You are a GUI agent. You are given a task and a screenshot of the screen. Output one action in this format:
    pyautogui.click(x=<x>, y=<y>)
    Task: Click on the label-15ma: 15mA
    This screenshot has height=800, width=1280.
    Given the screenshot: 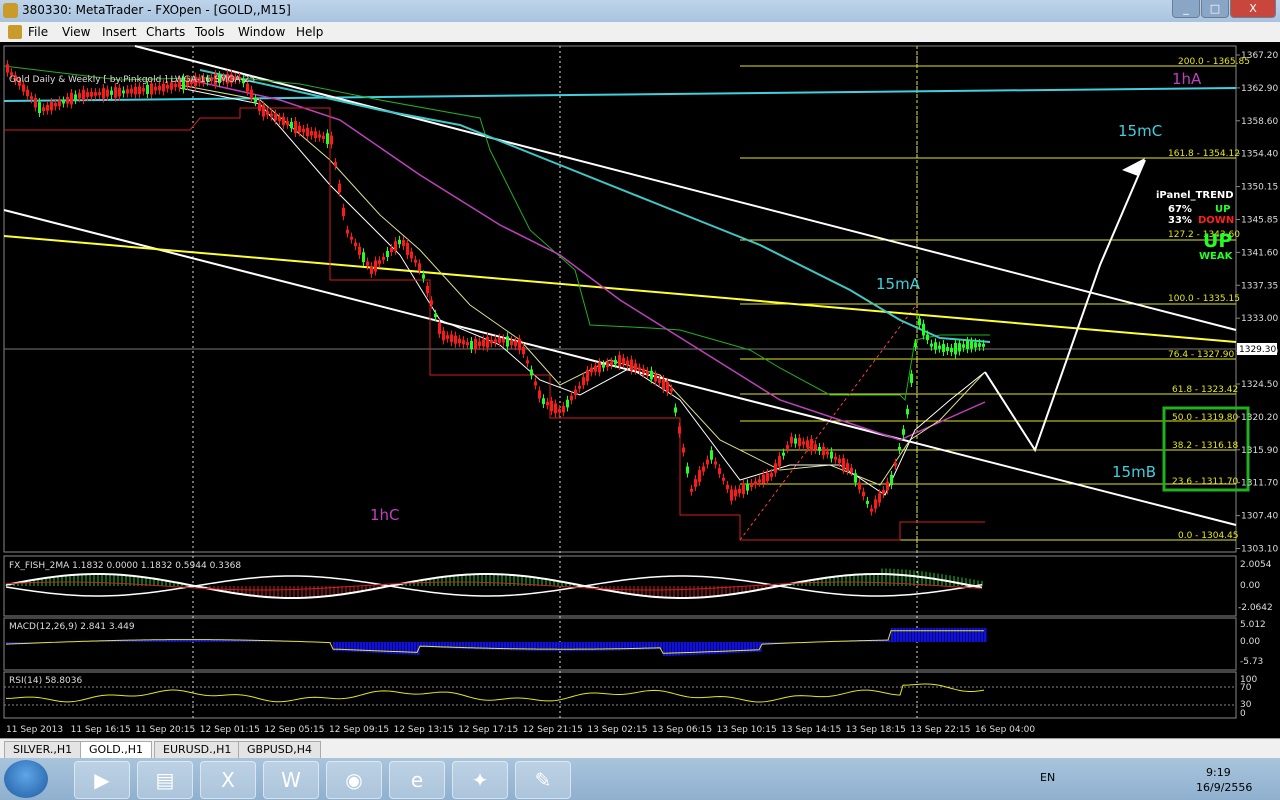 What is the action you would take?
    pyautogui.click(x=898, y=284)
    